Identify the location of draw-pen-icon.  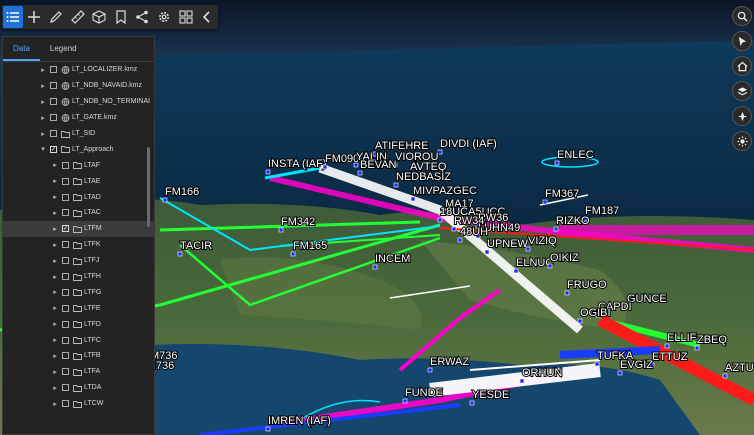
(56, 17).